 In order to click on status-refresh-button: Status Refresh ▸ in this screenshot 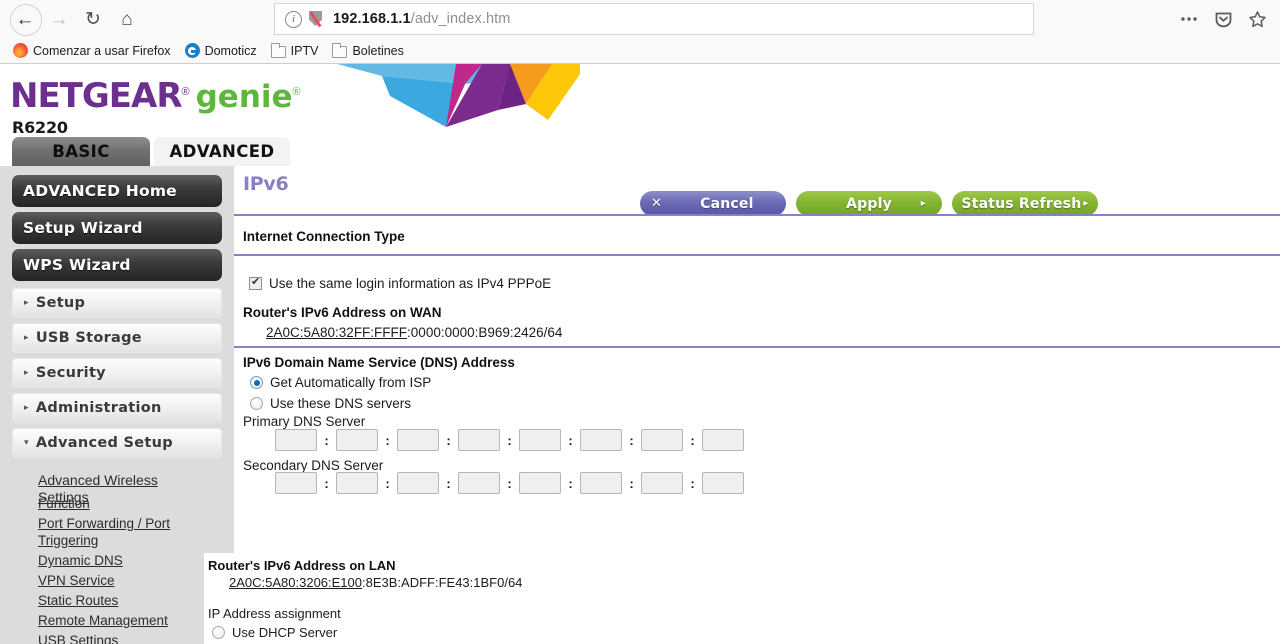, I will do `click(1025, 203)`.